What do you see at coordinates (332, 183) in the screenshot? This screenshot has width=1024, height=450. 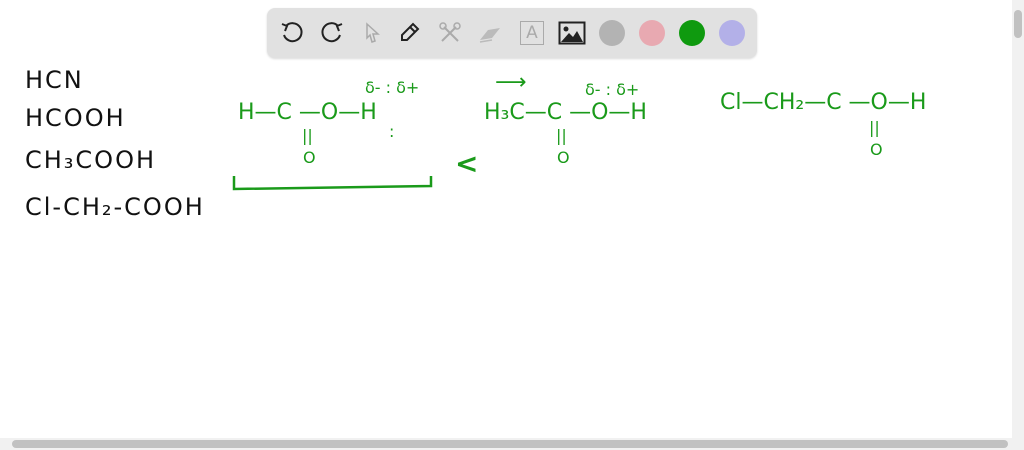 I see `bracket-underline` at bounding box center [332, 183].